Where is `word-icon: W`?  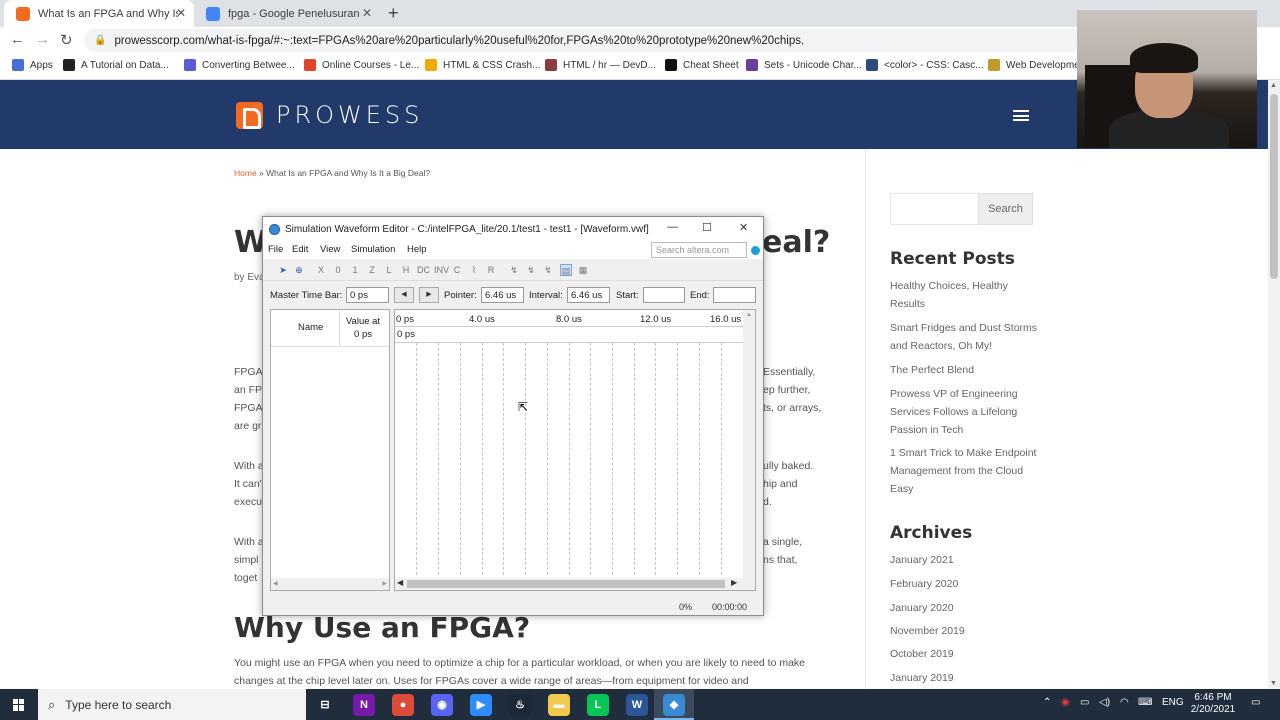 word-icon: W is located at coordinates (637, 705).